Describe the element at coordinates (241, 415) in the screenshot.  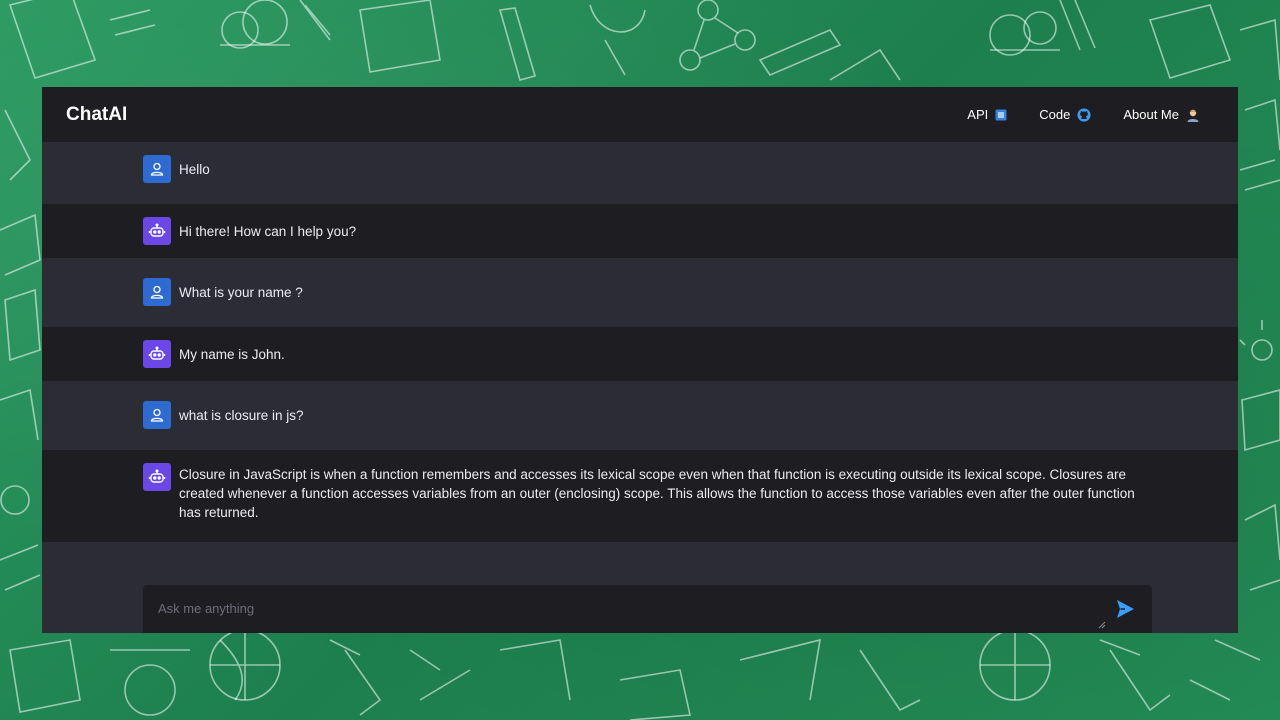
I see `message-text: what is closure in js?` at that location.